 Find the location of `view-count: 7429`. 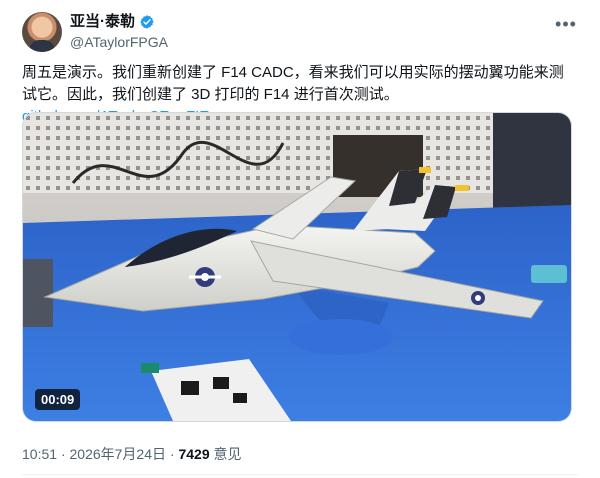

view-count: 7429 is located at coordinates (194, 454).